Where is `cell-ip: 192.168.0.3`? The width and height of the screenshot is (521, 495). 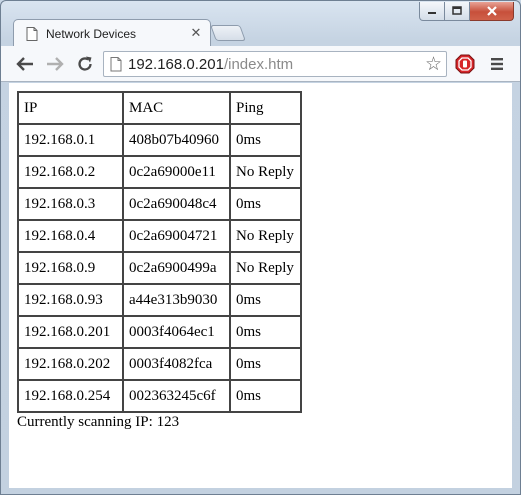 cell-ip: 192.168.0.3 is located at coordinates (70, 204).